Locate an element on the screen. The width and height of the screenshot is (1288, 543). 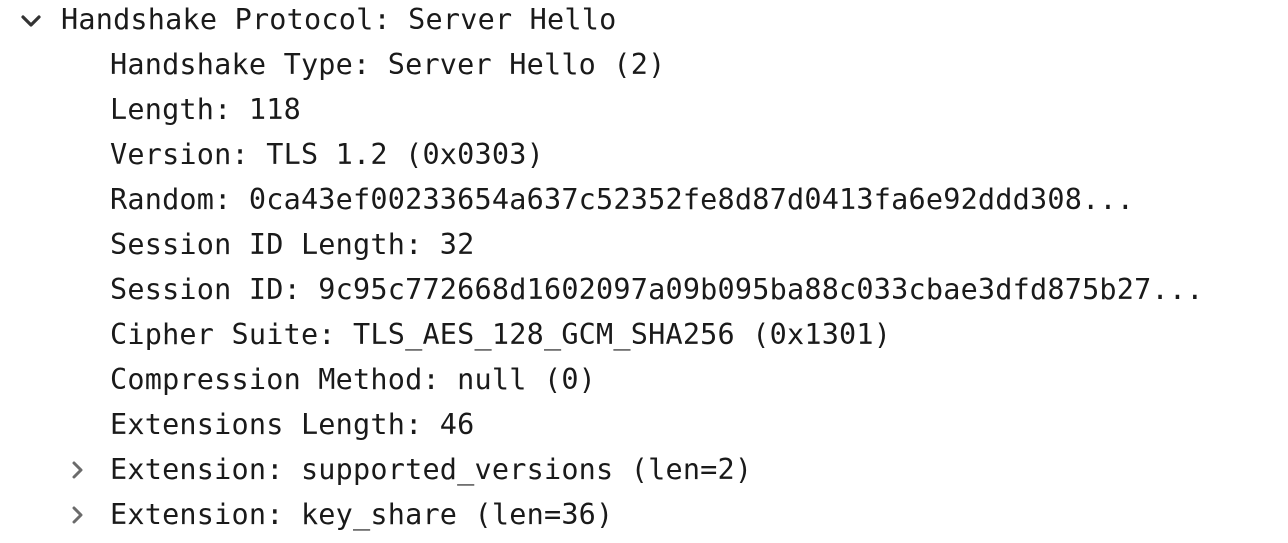
field-version: Version: TLS 1.2 (0x0303) is located at coordinates (644, 154).